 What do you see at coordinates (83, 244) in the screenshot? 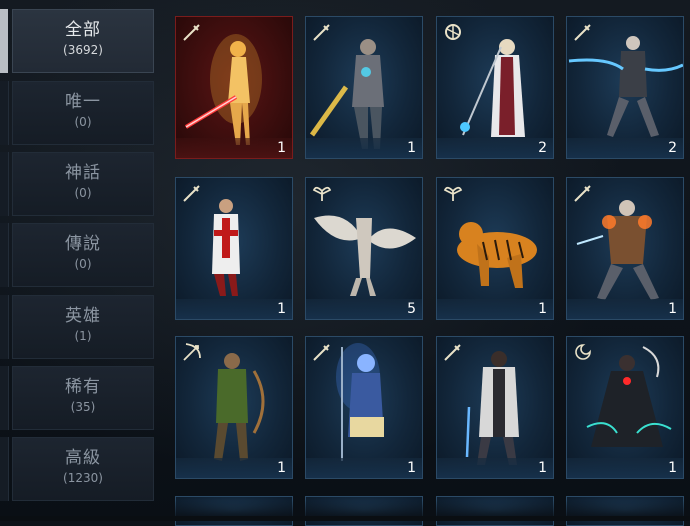
I see `filter-tab-label: 傳說` at bounding box center [83, 244].